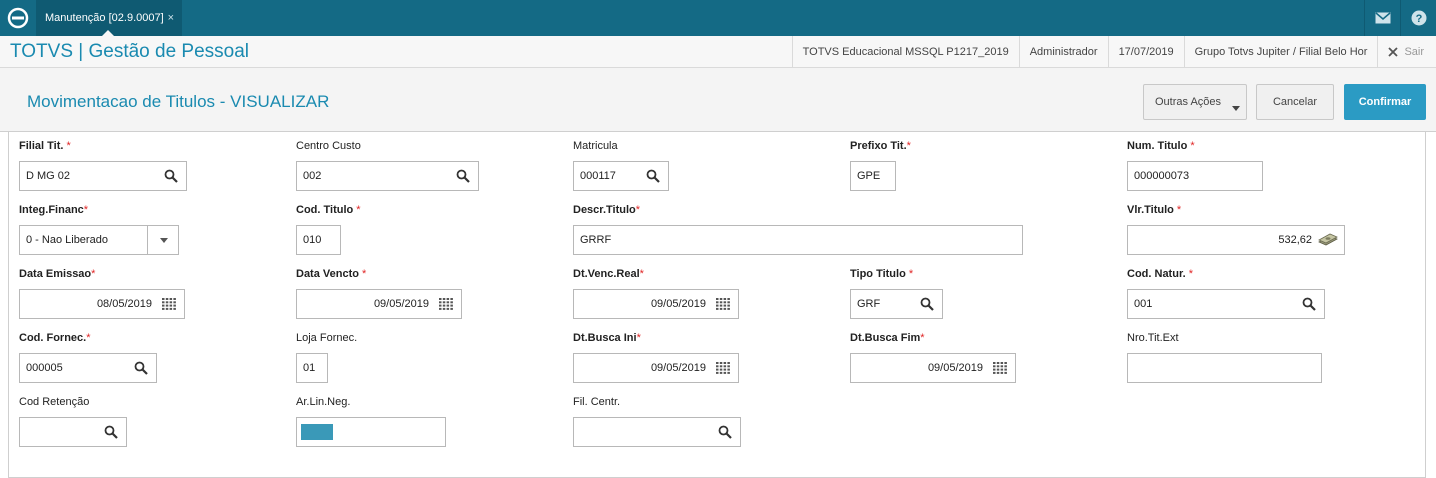 Image resolution: width=1436 pixels, height=478 pixels. What do you see at coordinates (99, 240) in the screenshot?
I see `integ-financ-select: 0 - Nao Liberado` at bounding box center [99, 240].